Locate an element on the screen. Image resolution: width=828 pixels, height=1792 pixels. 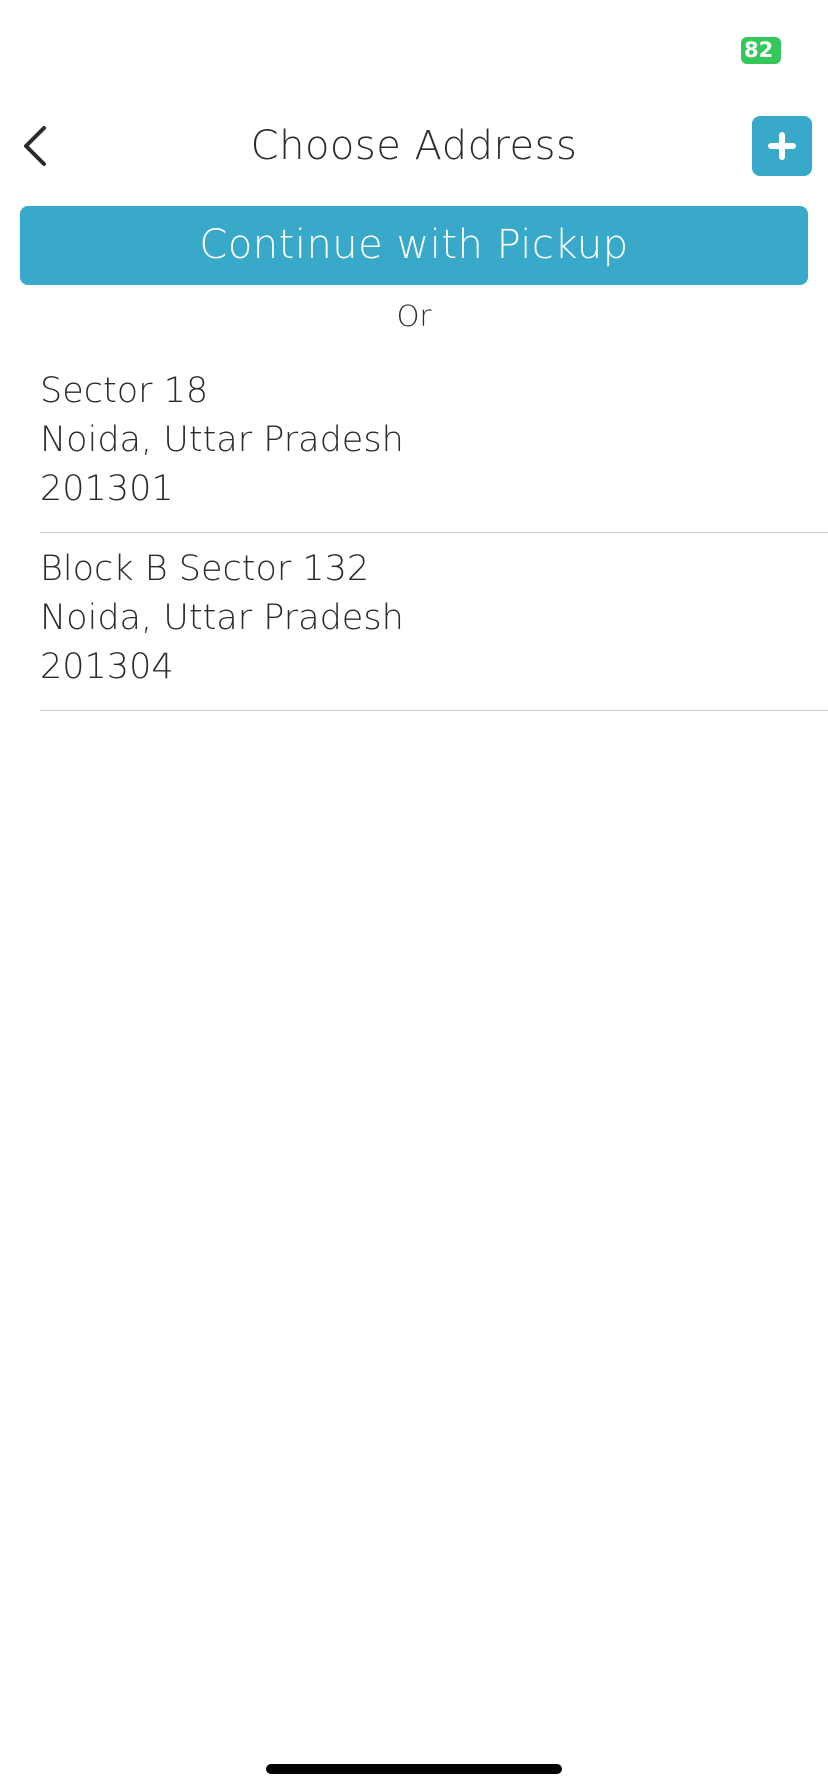
back-button is located at coordinates (36, 146).